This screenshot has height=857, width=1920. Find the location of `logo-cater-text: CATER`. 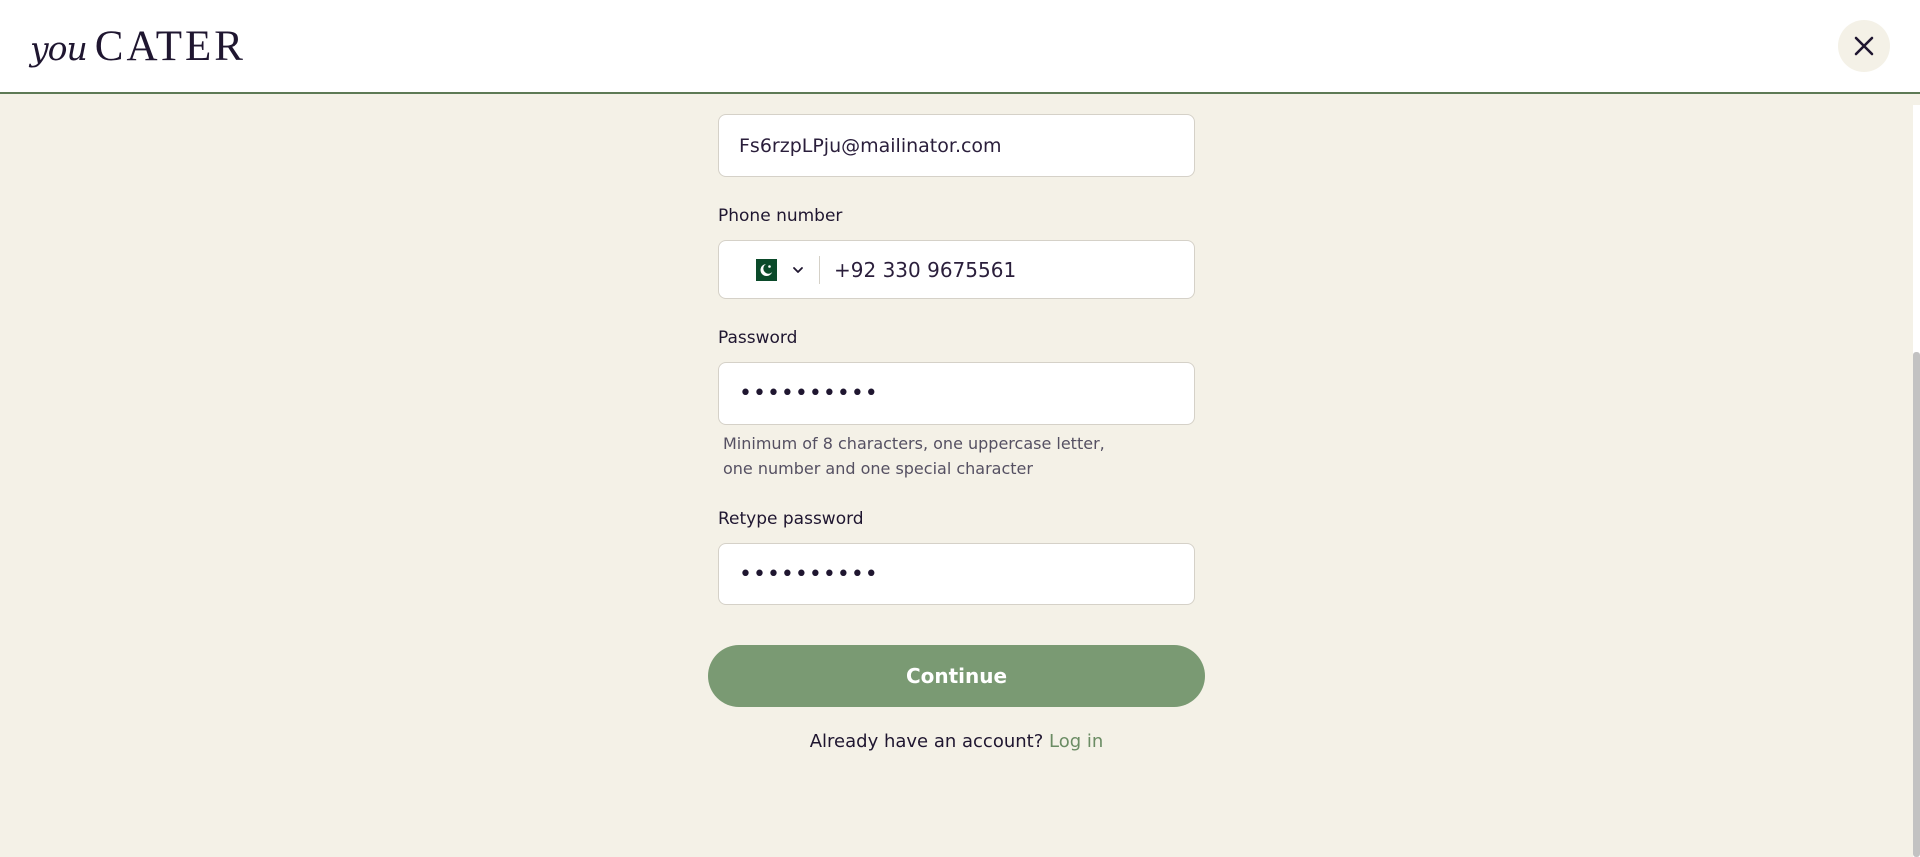

logo-cater-text: CATER is located at coordinates (170, 46).